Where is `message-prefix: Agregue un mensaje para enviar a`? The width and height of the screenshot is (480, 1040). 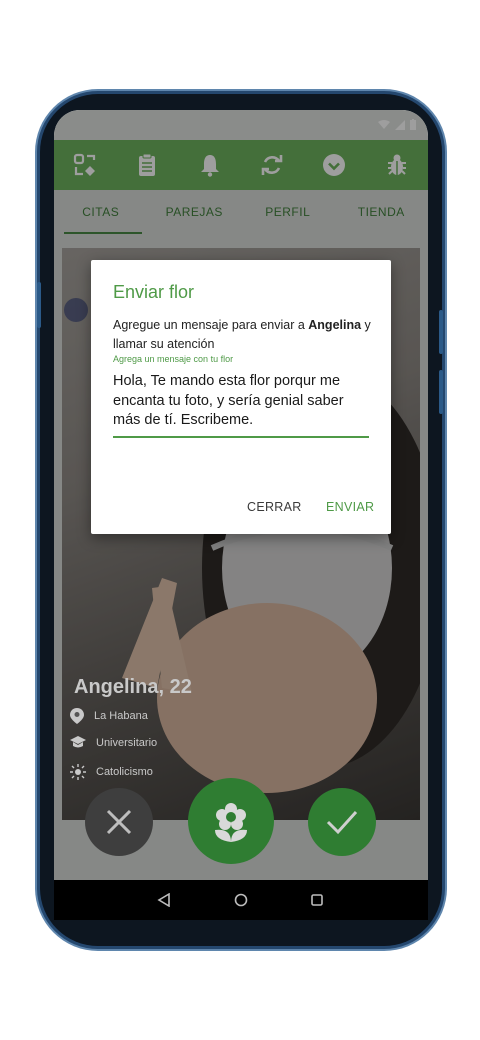
message-prefix: Agregue un mensaje para enviar a is located at coordinates (211, 325).